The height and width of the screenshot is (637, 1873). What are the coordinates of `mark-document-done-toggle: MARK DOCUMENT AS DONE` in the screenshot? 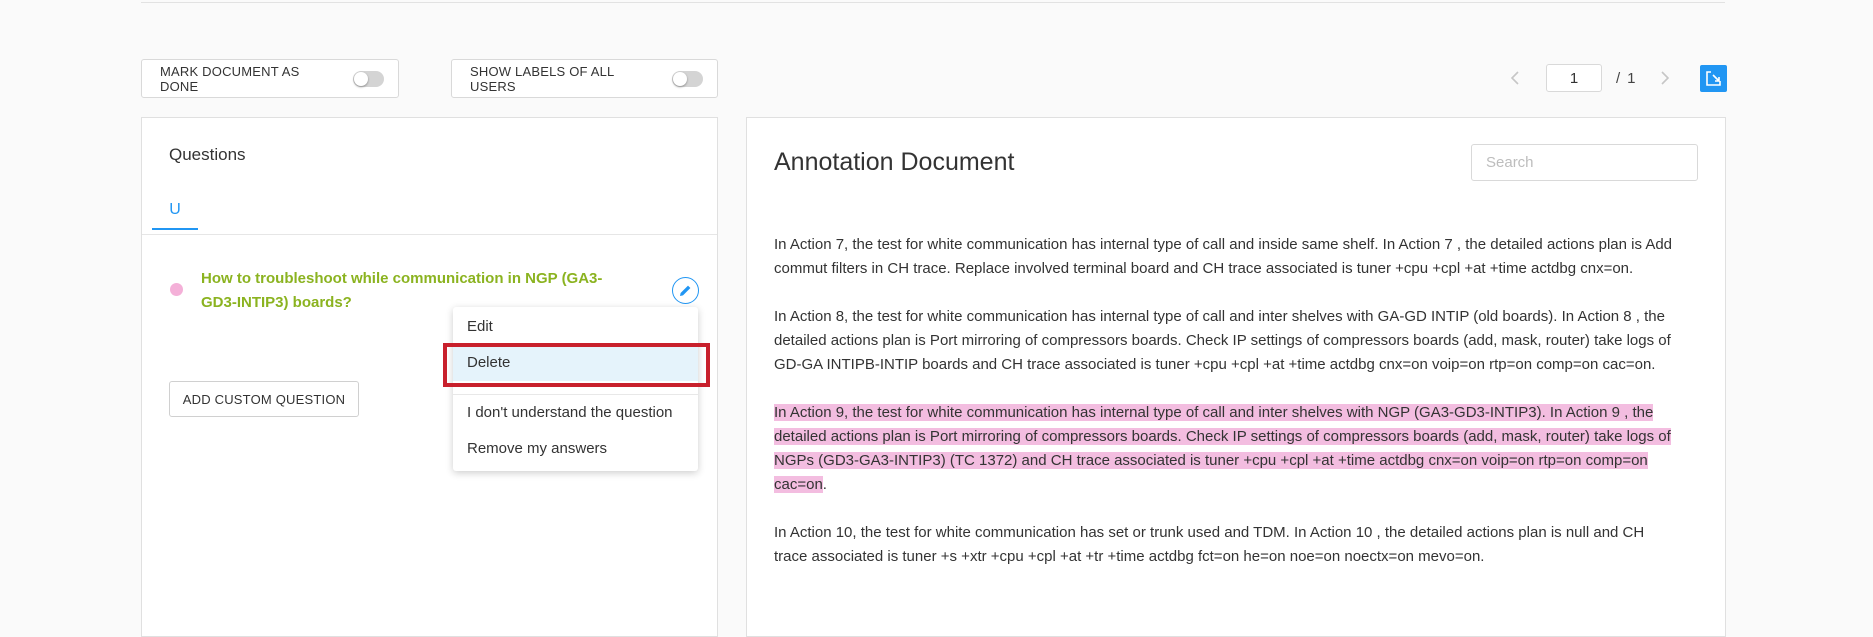 It's located at (270, 78).